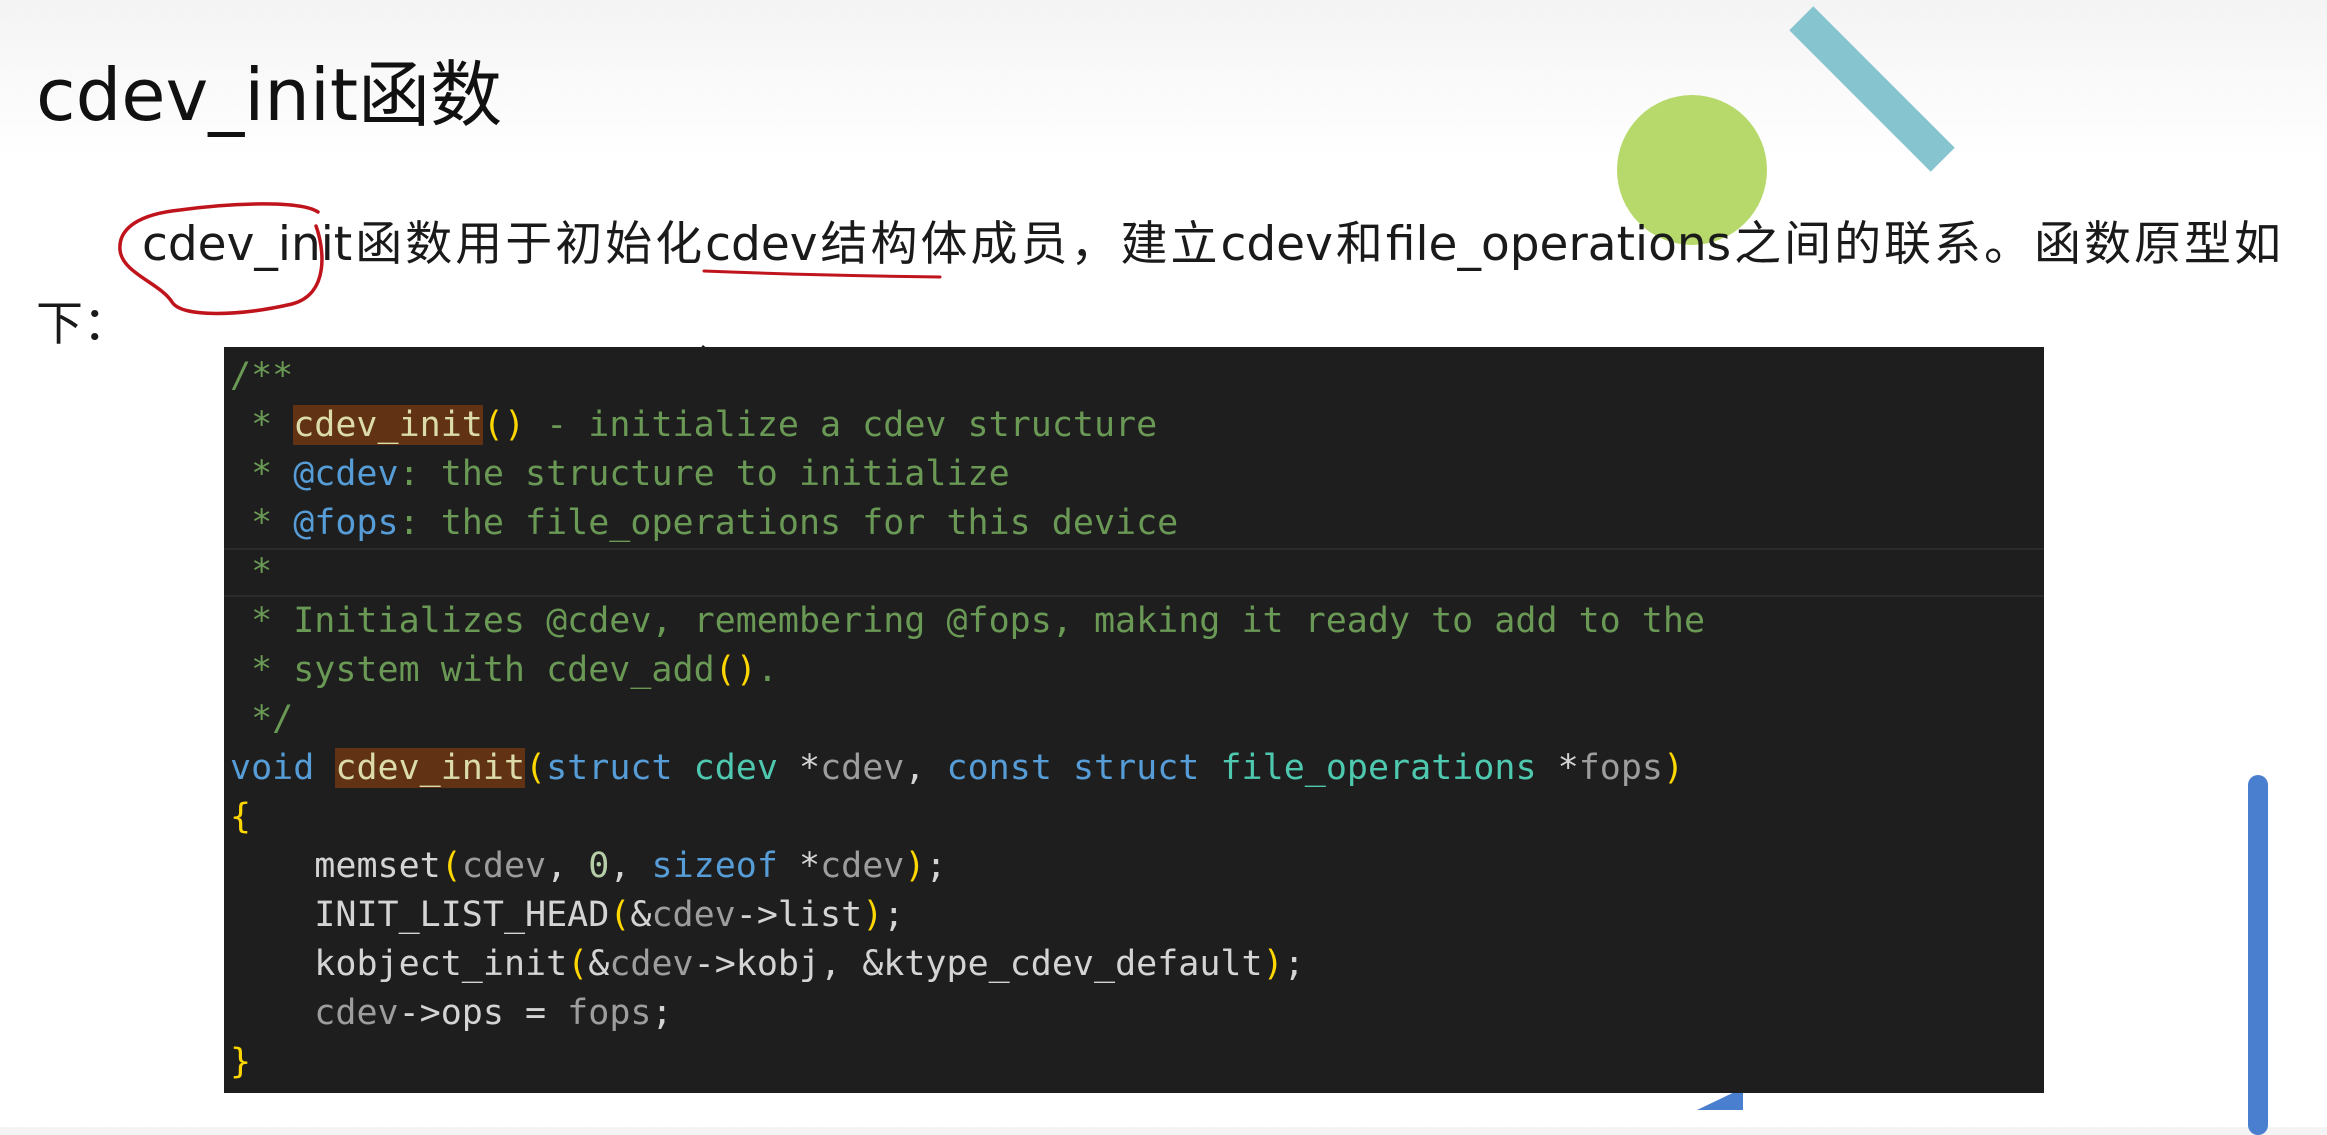 Image resolution: width=2327 pixels, height=1135 pixels. What do you see at coordinates (714, 866) in the screenshot?
I see `code-token: sizeof` at bounding box center [714, 866].